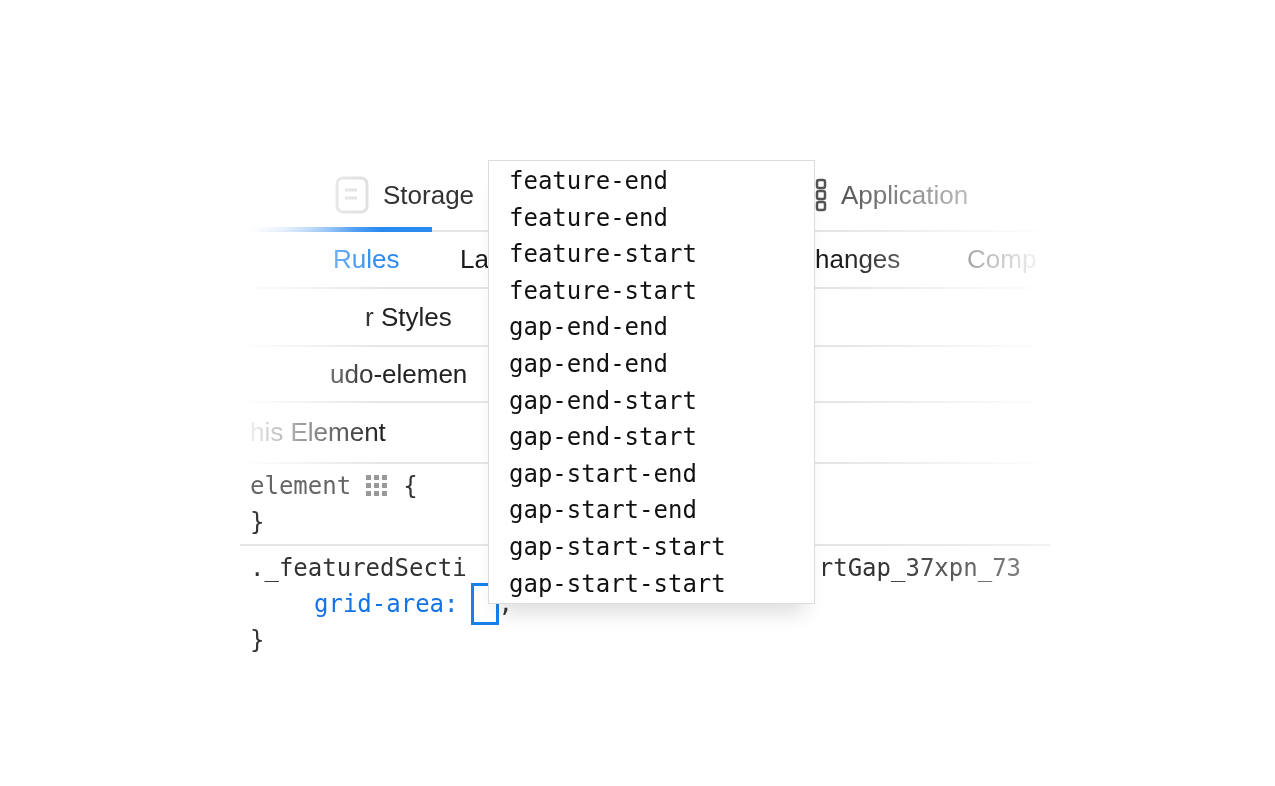 The width and height of the screenshot is (1275, 786). Describe the element at coordinates (410, 486) in the screenshot. I see `brace: {` at that location.